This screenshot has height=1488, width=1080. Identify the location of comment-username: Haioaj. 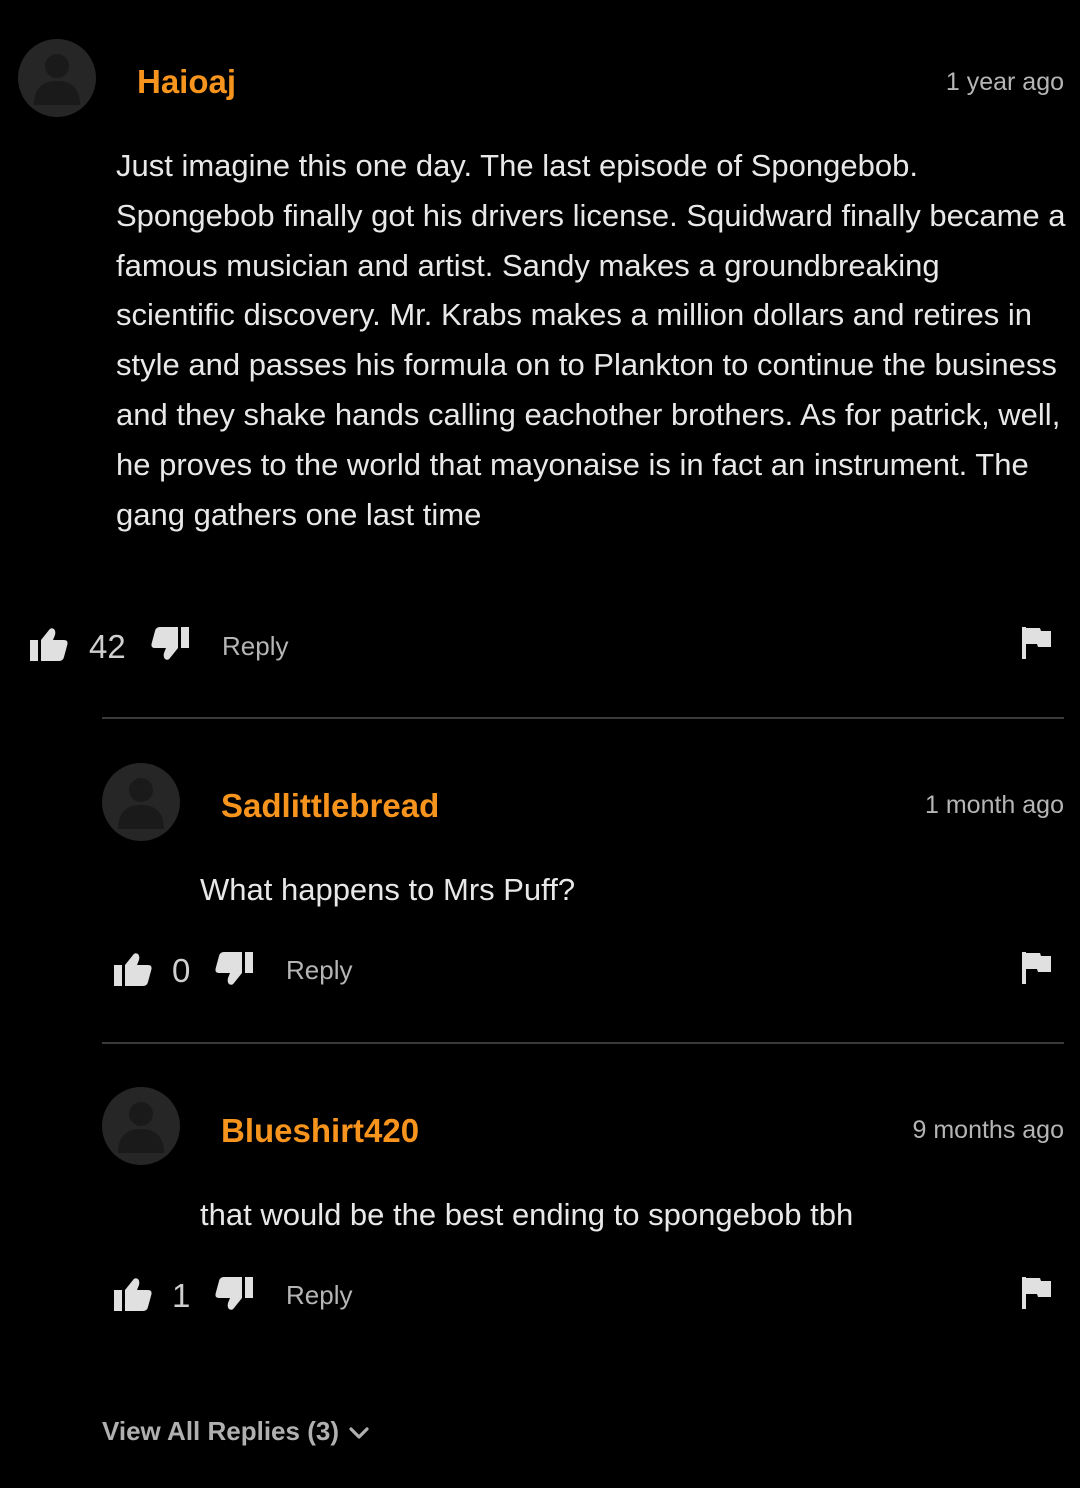
(186, 82).